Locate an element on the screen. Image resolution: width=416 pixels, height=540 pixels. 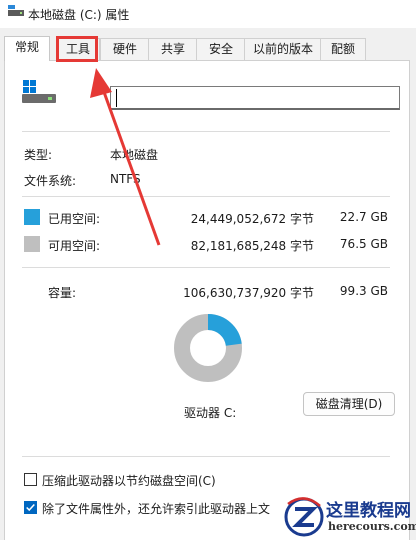
type-value: 本地磁盘 is located at coordinates (134, 155).